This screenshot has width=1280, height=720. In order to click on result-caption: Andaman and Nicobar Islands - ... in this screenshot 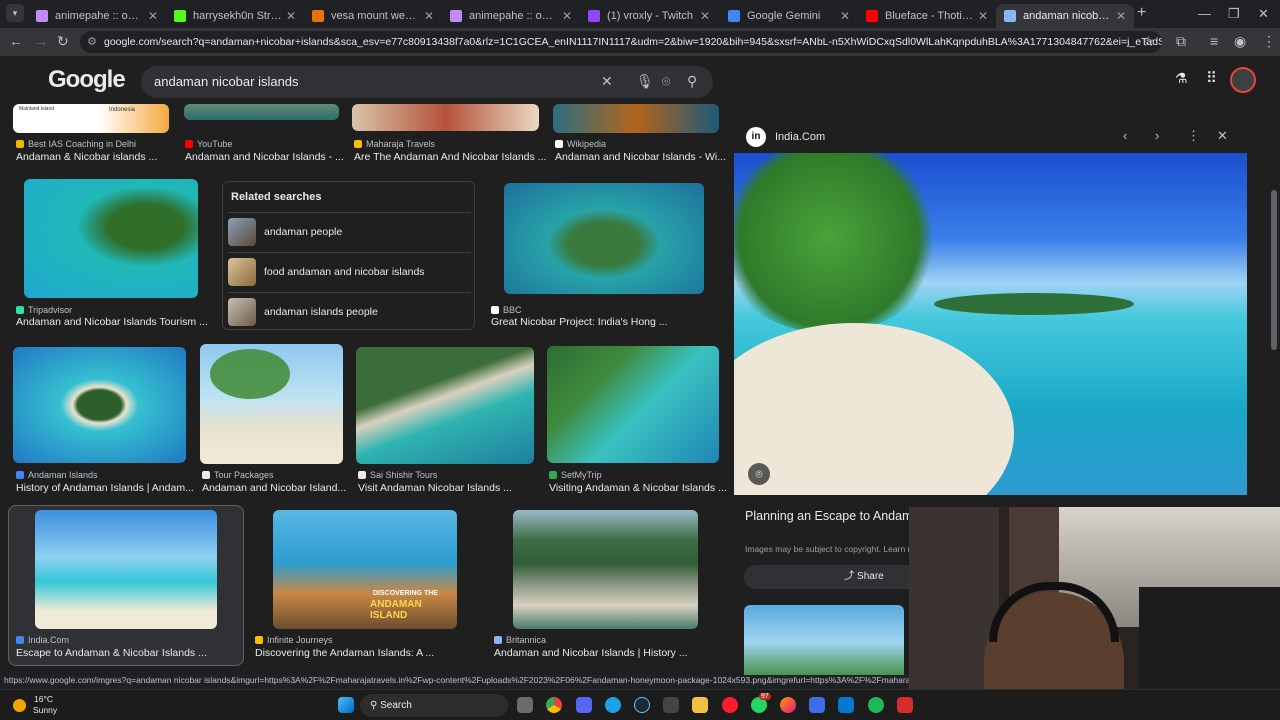, I will do `click(264, 157)`.